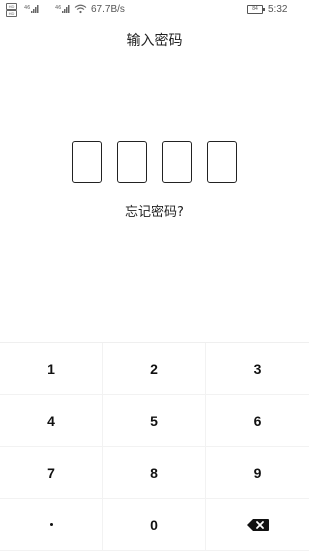  I want to click on battery-level: 84, so click(255, 9).